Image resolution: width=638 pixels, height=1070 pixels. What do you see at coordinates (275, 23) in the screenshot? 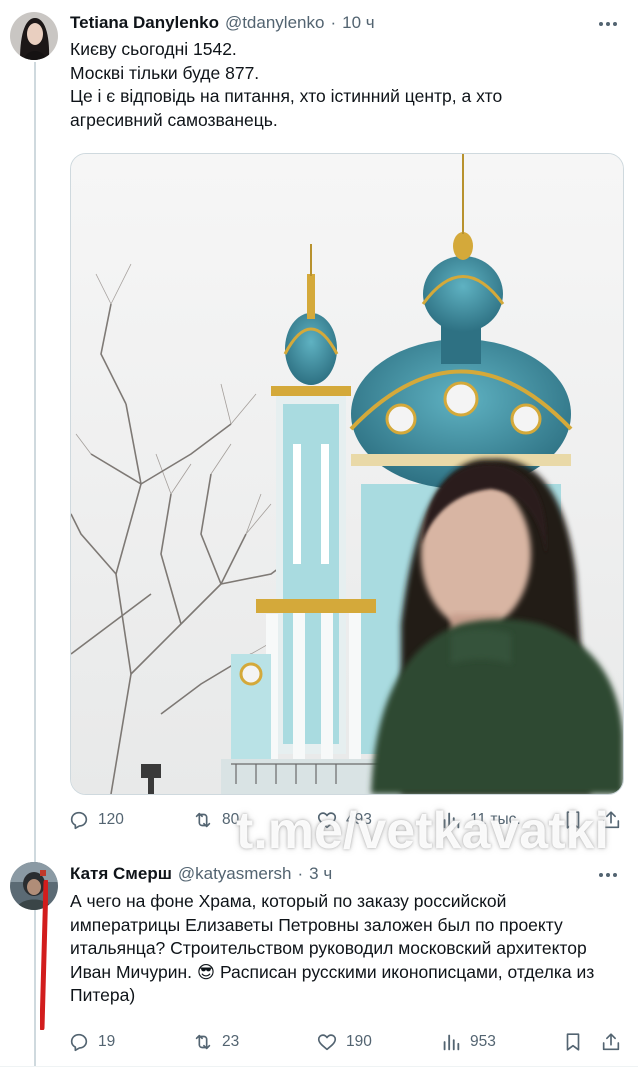
I see `author-handle: @tdanylenko` at bounding box center [275, 23].